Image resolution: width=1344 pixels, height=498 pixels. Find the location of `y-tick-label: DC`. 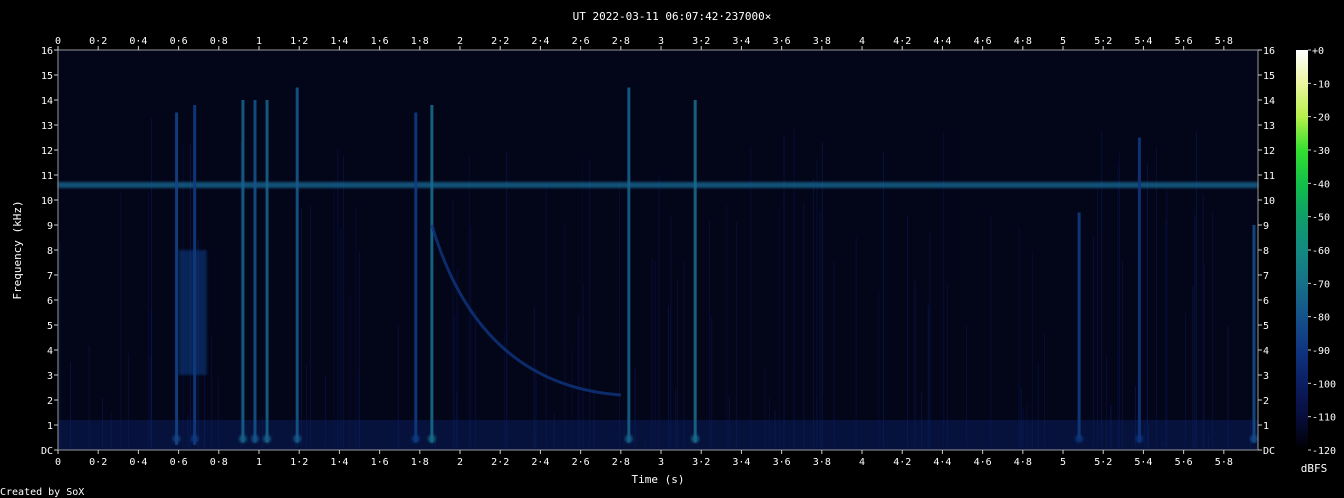

y-tick-label: DC is located at coordinates (1269, 451).